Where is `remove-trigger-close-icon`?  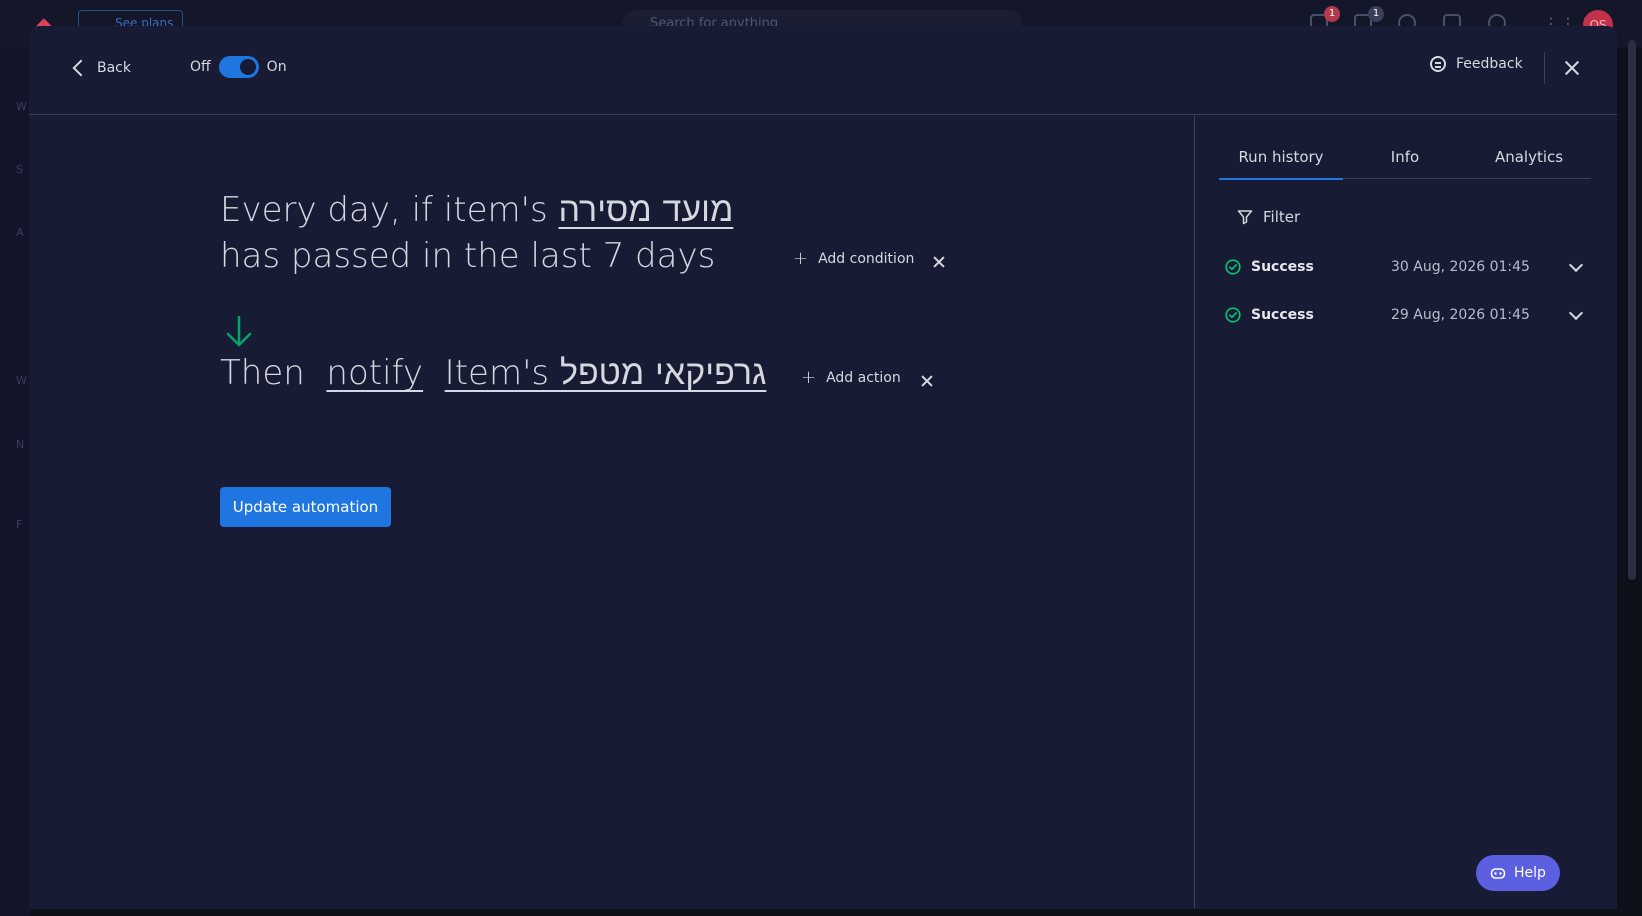 remove-trigger-close-icon is located at coordinates (939, 262).